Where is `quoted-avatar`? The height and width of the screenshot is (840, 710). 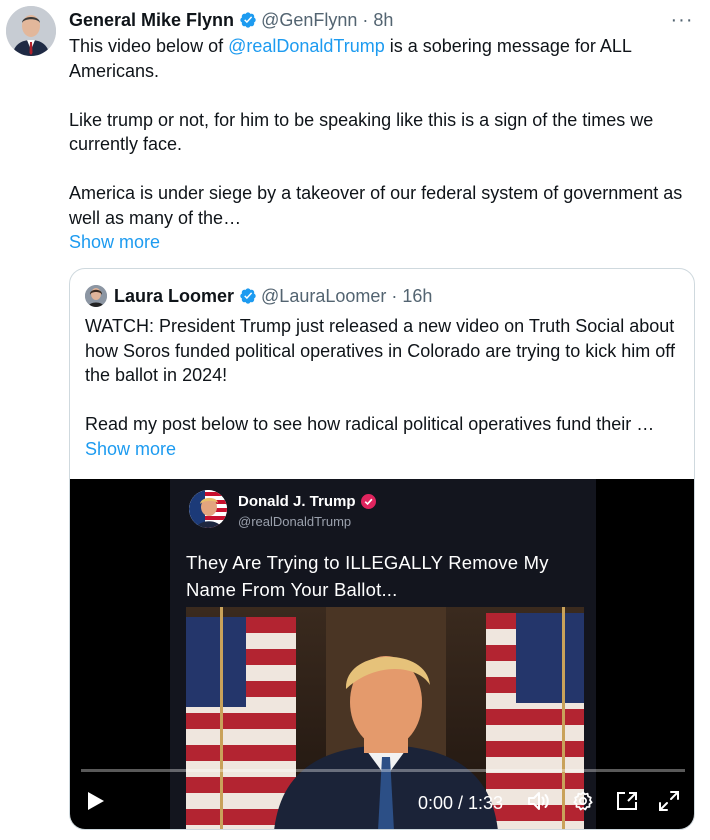
quoted-avatar is located at coordinates (96, 296).